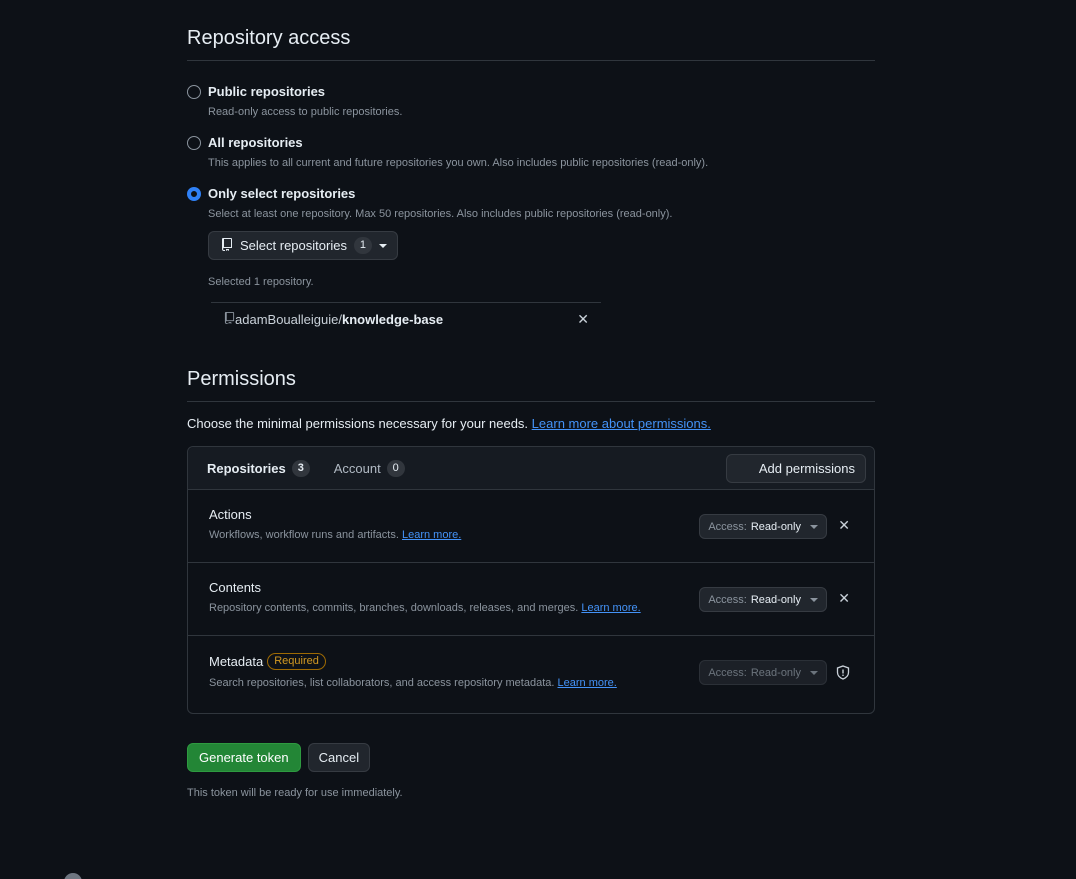  I want to click on tab-counter: 3, so click(300, 468).